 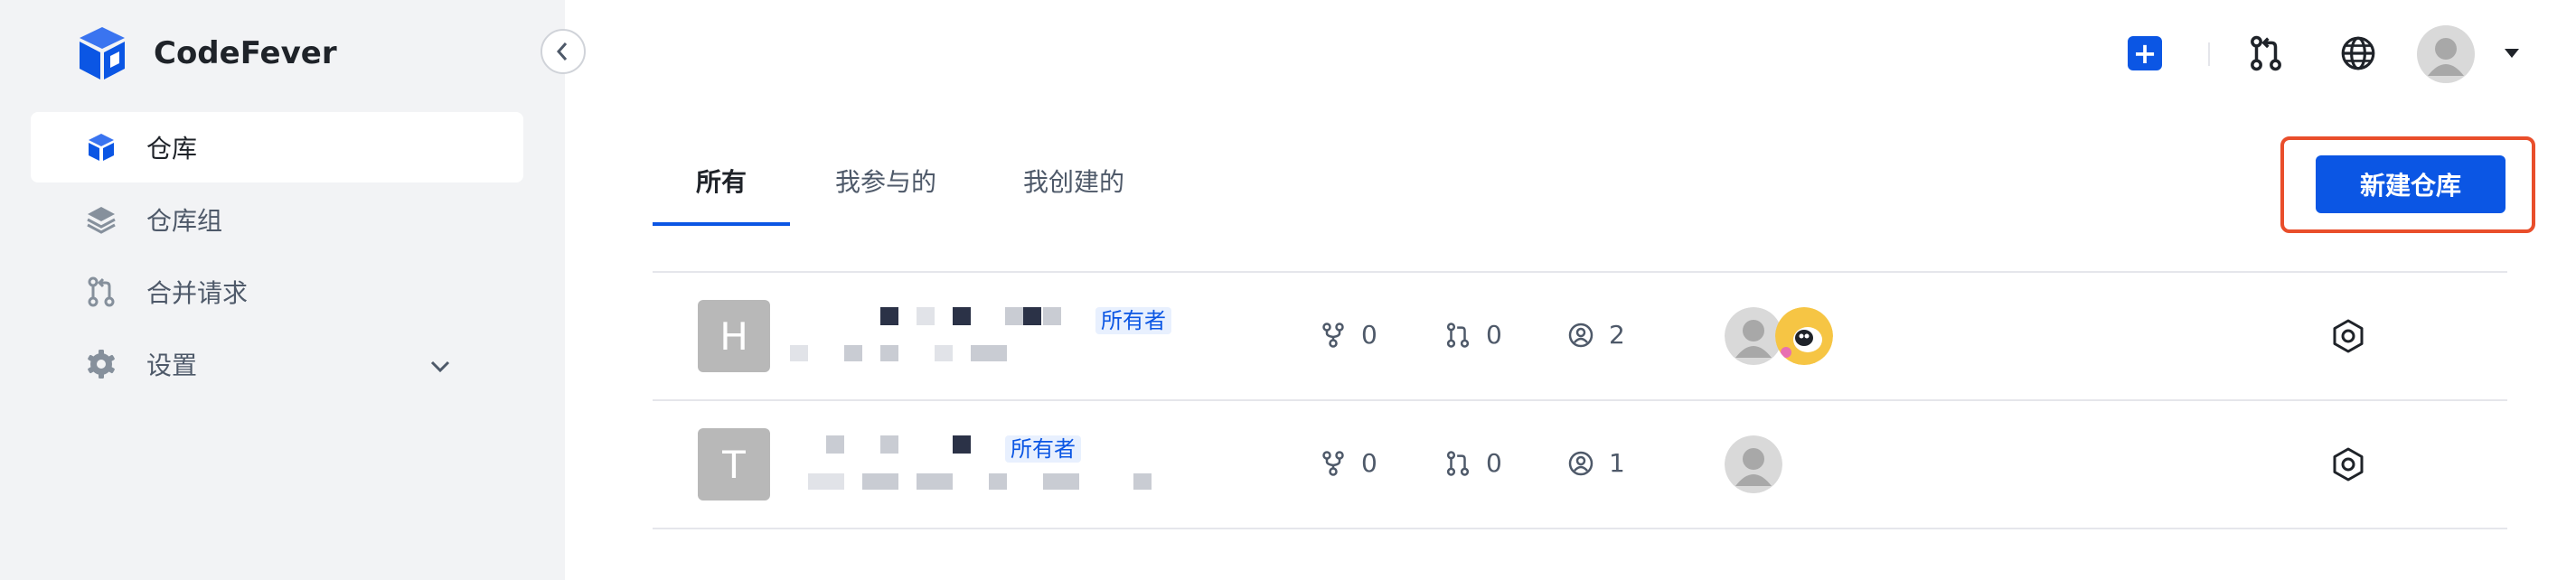 What do you see at coordinates (1074, 181) in the screenshot?
I see `tab-created: 我创建的` at bounding box center [1074, 181].